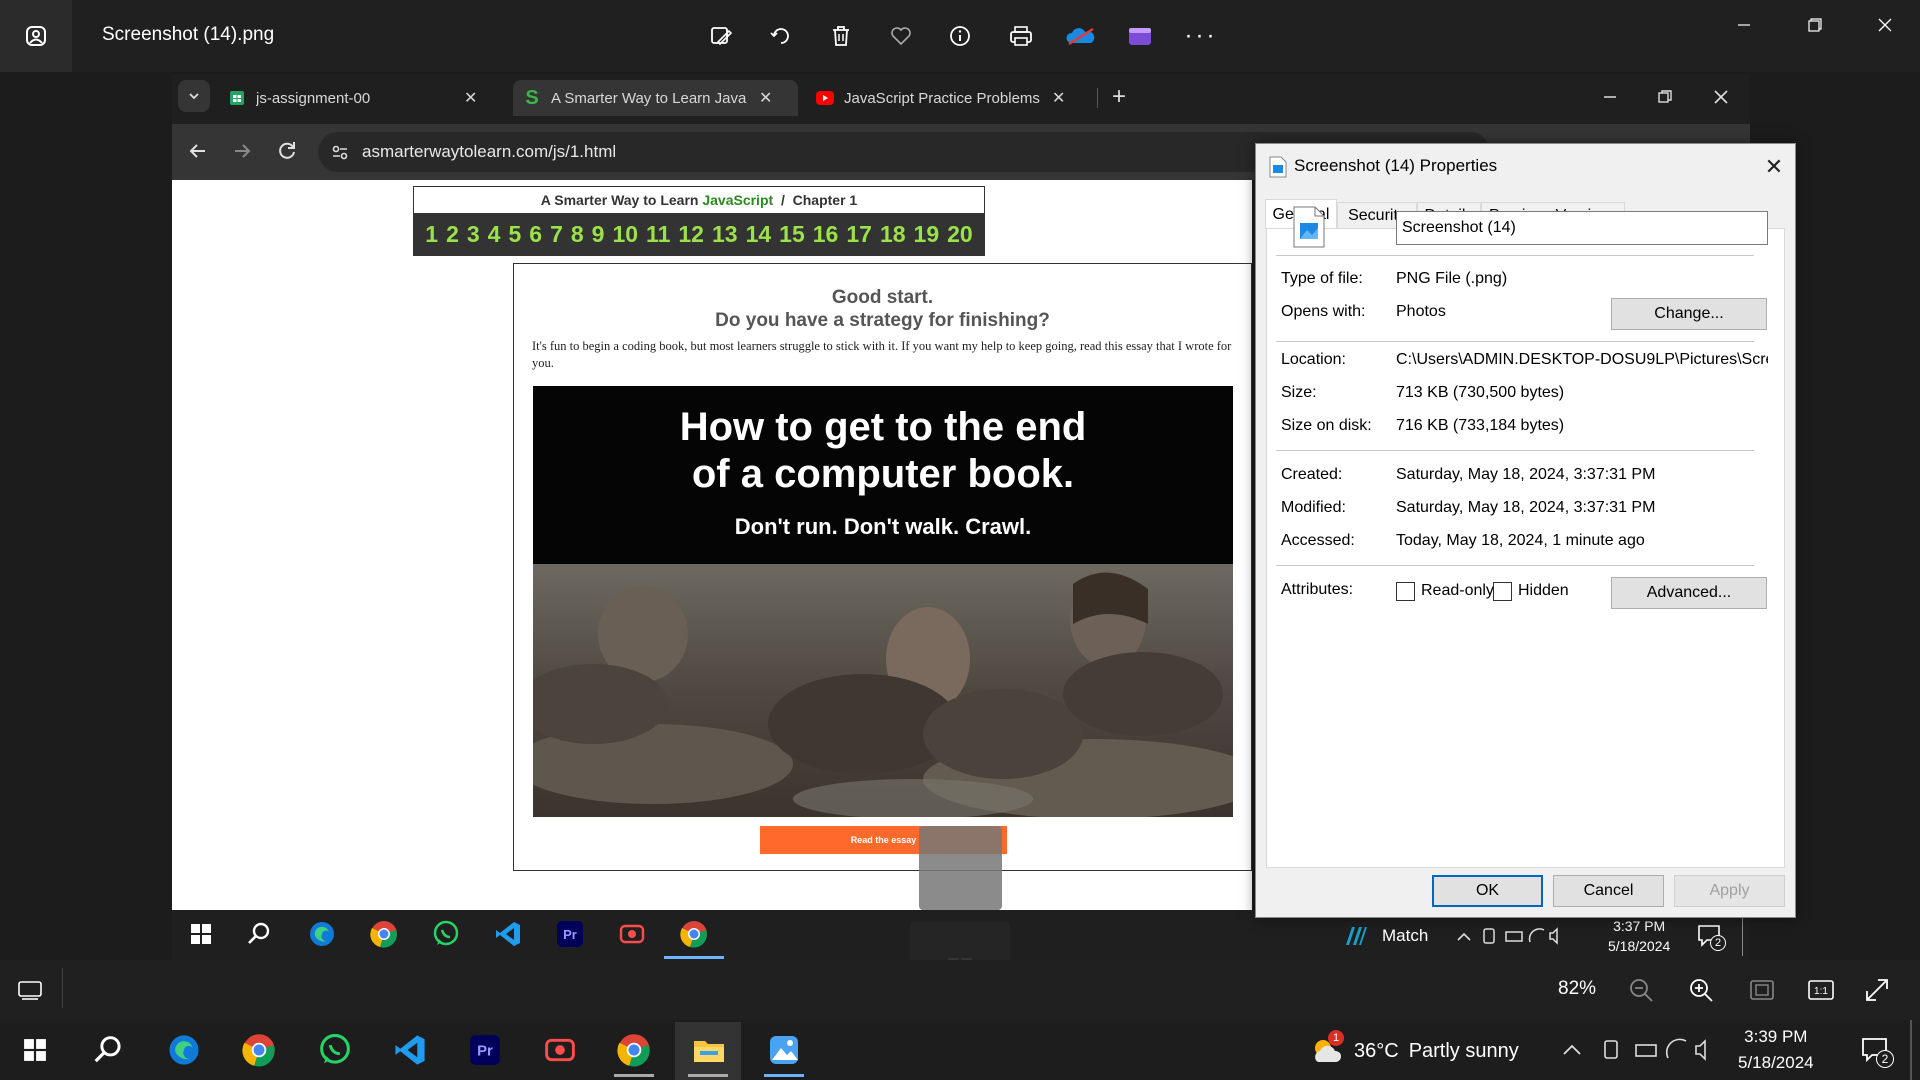  Describe the element at coordinates (1665, 97) in the screenshot. I see `chrome-restore-icon` at that location.